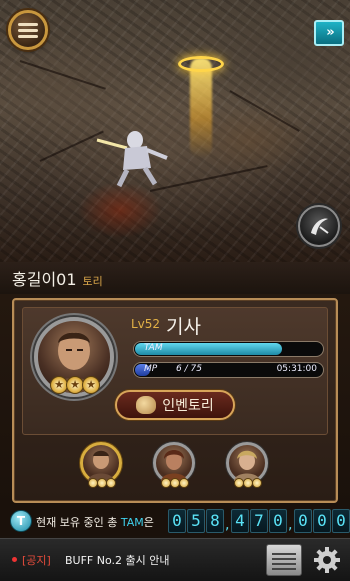 The height and width of the screenshot is (581, 350). I want to click on inventory-label: 인벤토리, so click(188, 406).